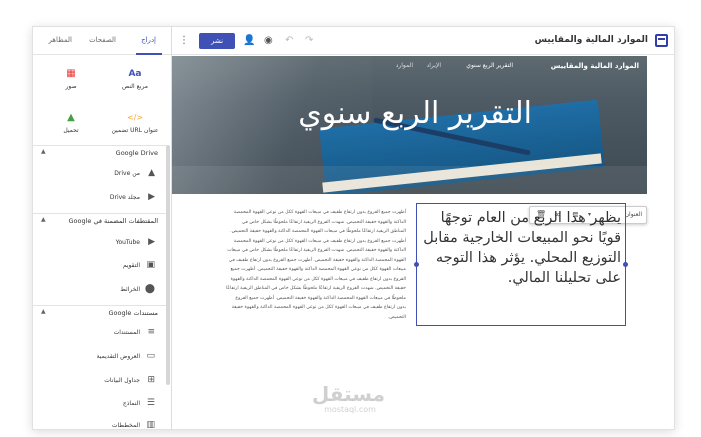 The width and height of the screenshot is (701, 437). What do you see at coordinates (148, 40) in the screenshot?
I see `tab-insert: إدراج` at bounding box center [148, 40].